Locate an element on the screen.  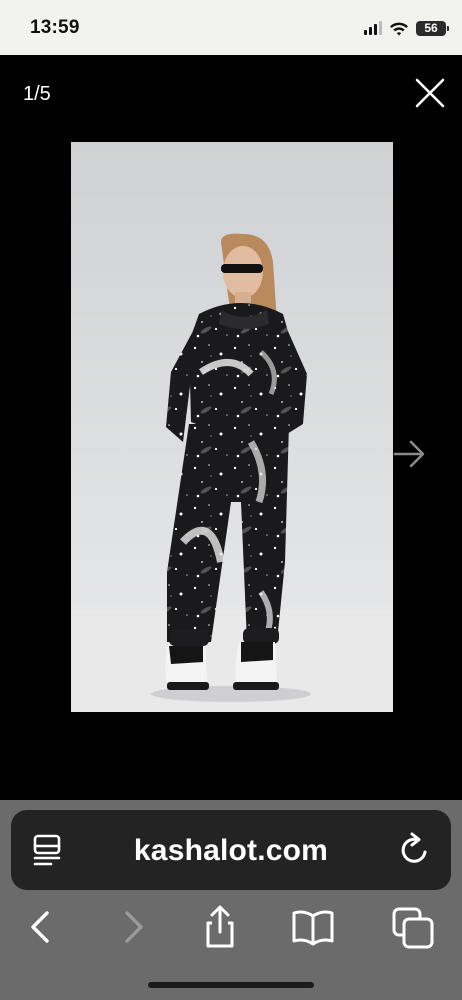
wifi-icon is located at coordinates (399, 28).